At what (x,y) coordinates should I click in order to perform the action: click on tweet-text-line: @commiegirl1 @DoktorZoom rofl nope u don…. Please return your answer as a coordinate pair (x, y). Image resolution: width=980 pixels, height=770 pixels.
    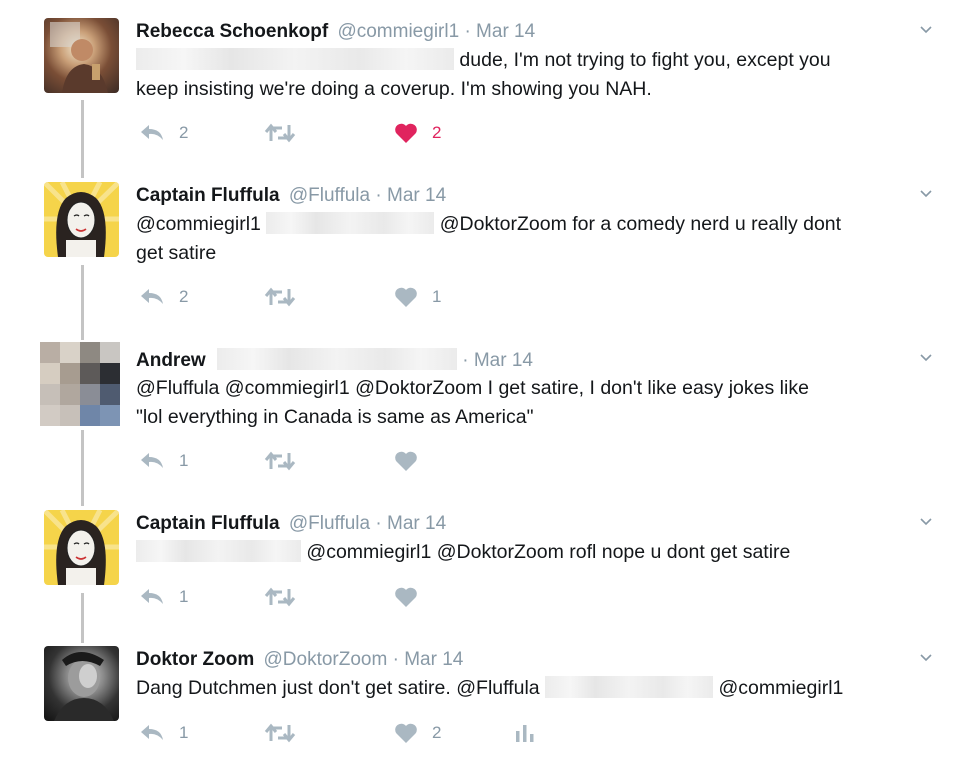
    Looking at the image, I should click on (536, 552).